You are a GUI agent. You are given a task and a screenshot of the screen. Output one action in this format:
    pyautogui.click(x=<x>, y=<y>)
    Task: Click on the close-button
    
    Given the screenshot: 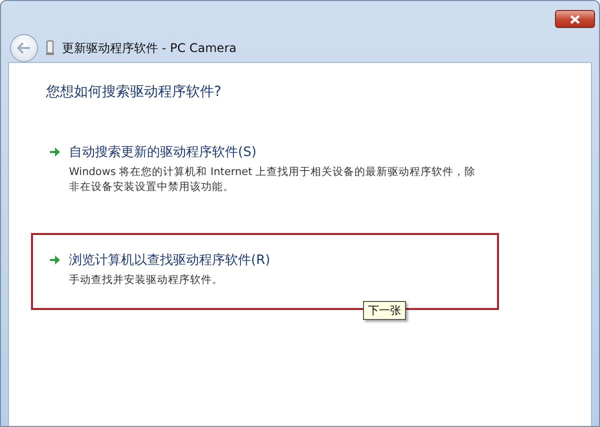 What is the action you would take?
    pyautogui.click(x=575, y=19)
    